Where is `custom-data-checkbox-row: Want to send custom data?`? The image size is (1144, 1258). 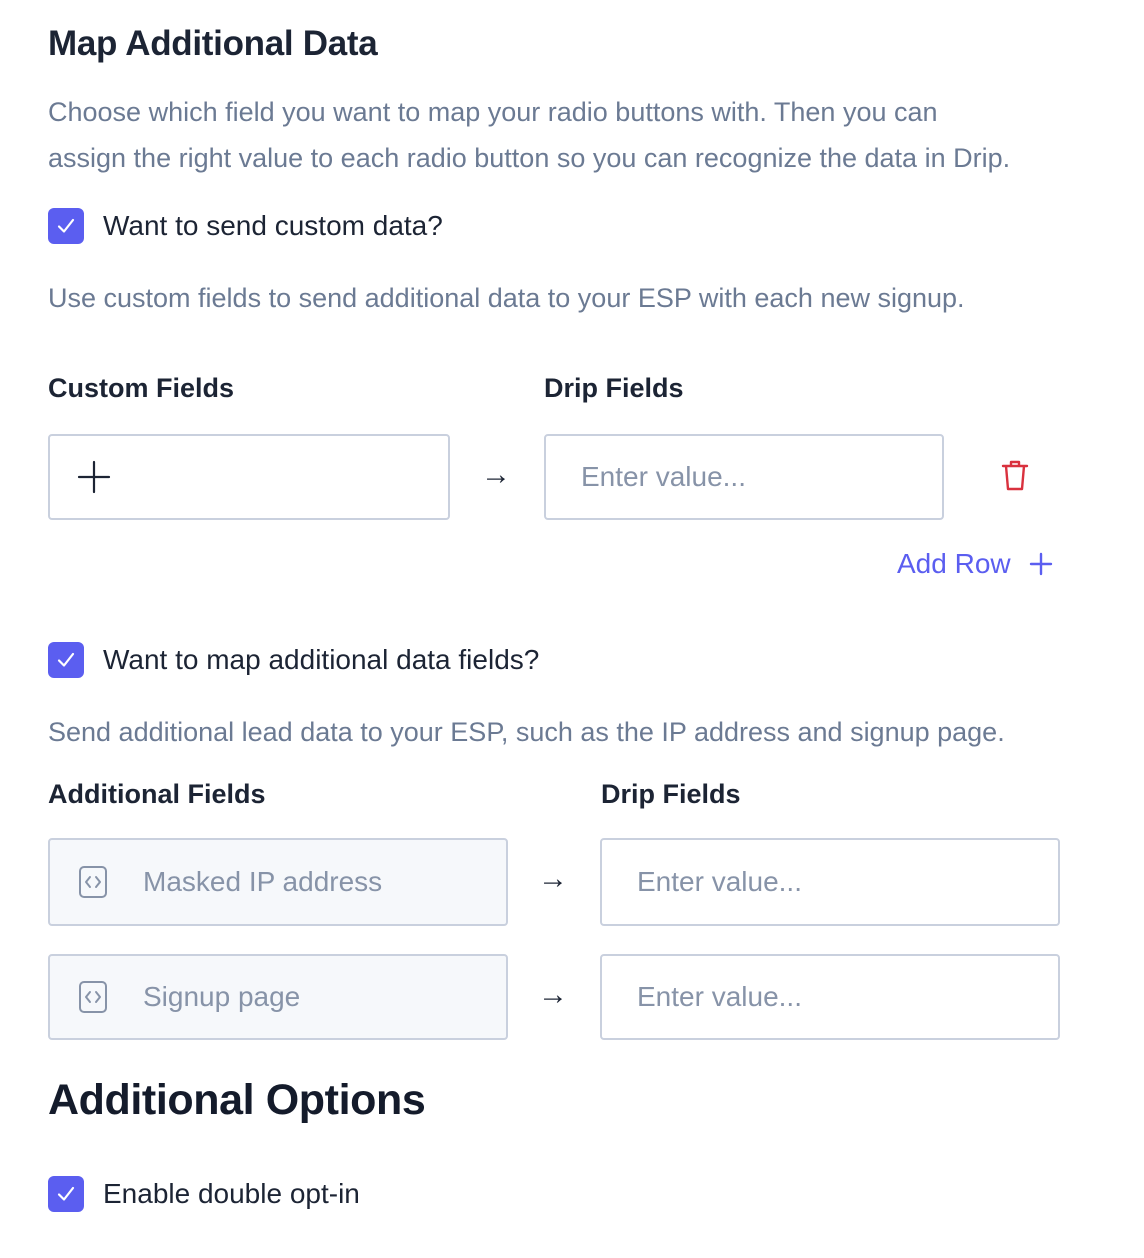
custom-data-checkbox-row: Want to send custom data? is located at coordinates (245, 226).